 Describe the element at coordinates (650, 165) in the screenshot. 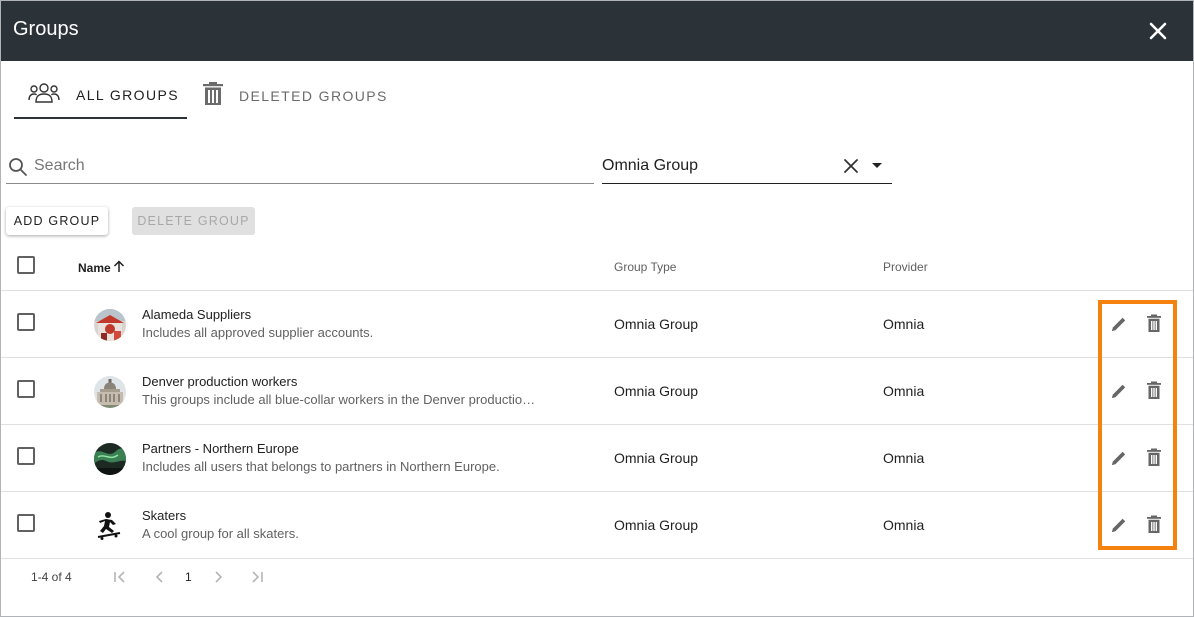

I see `group-type-select-value: Omnia Group` at that location.